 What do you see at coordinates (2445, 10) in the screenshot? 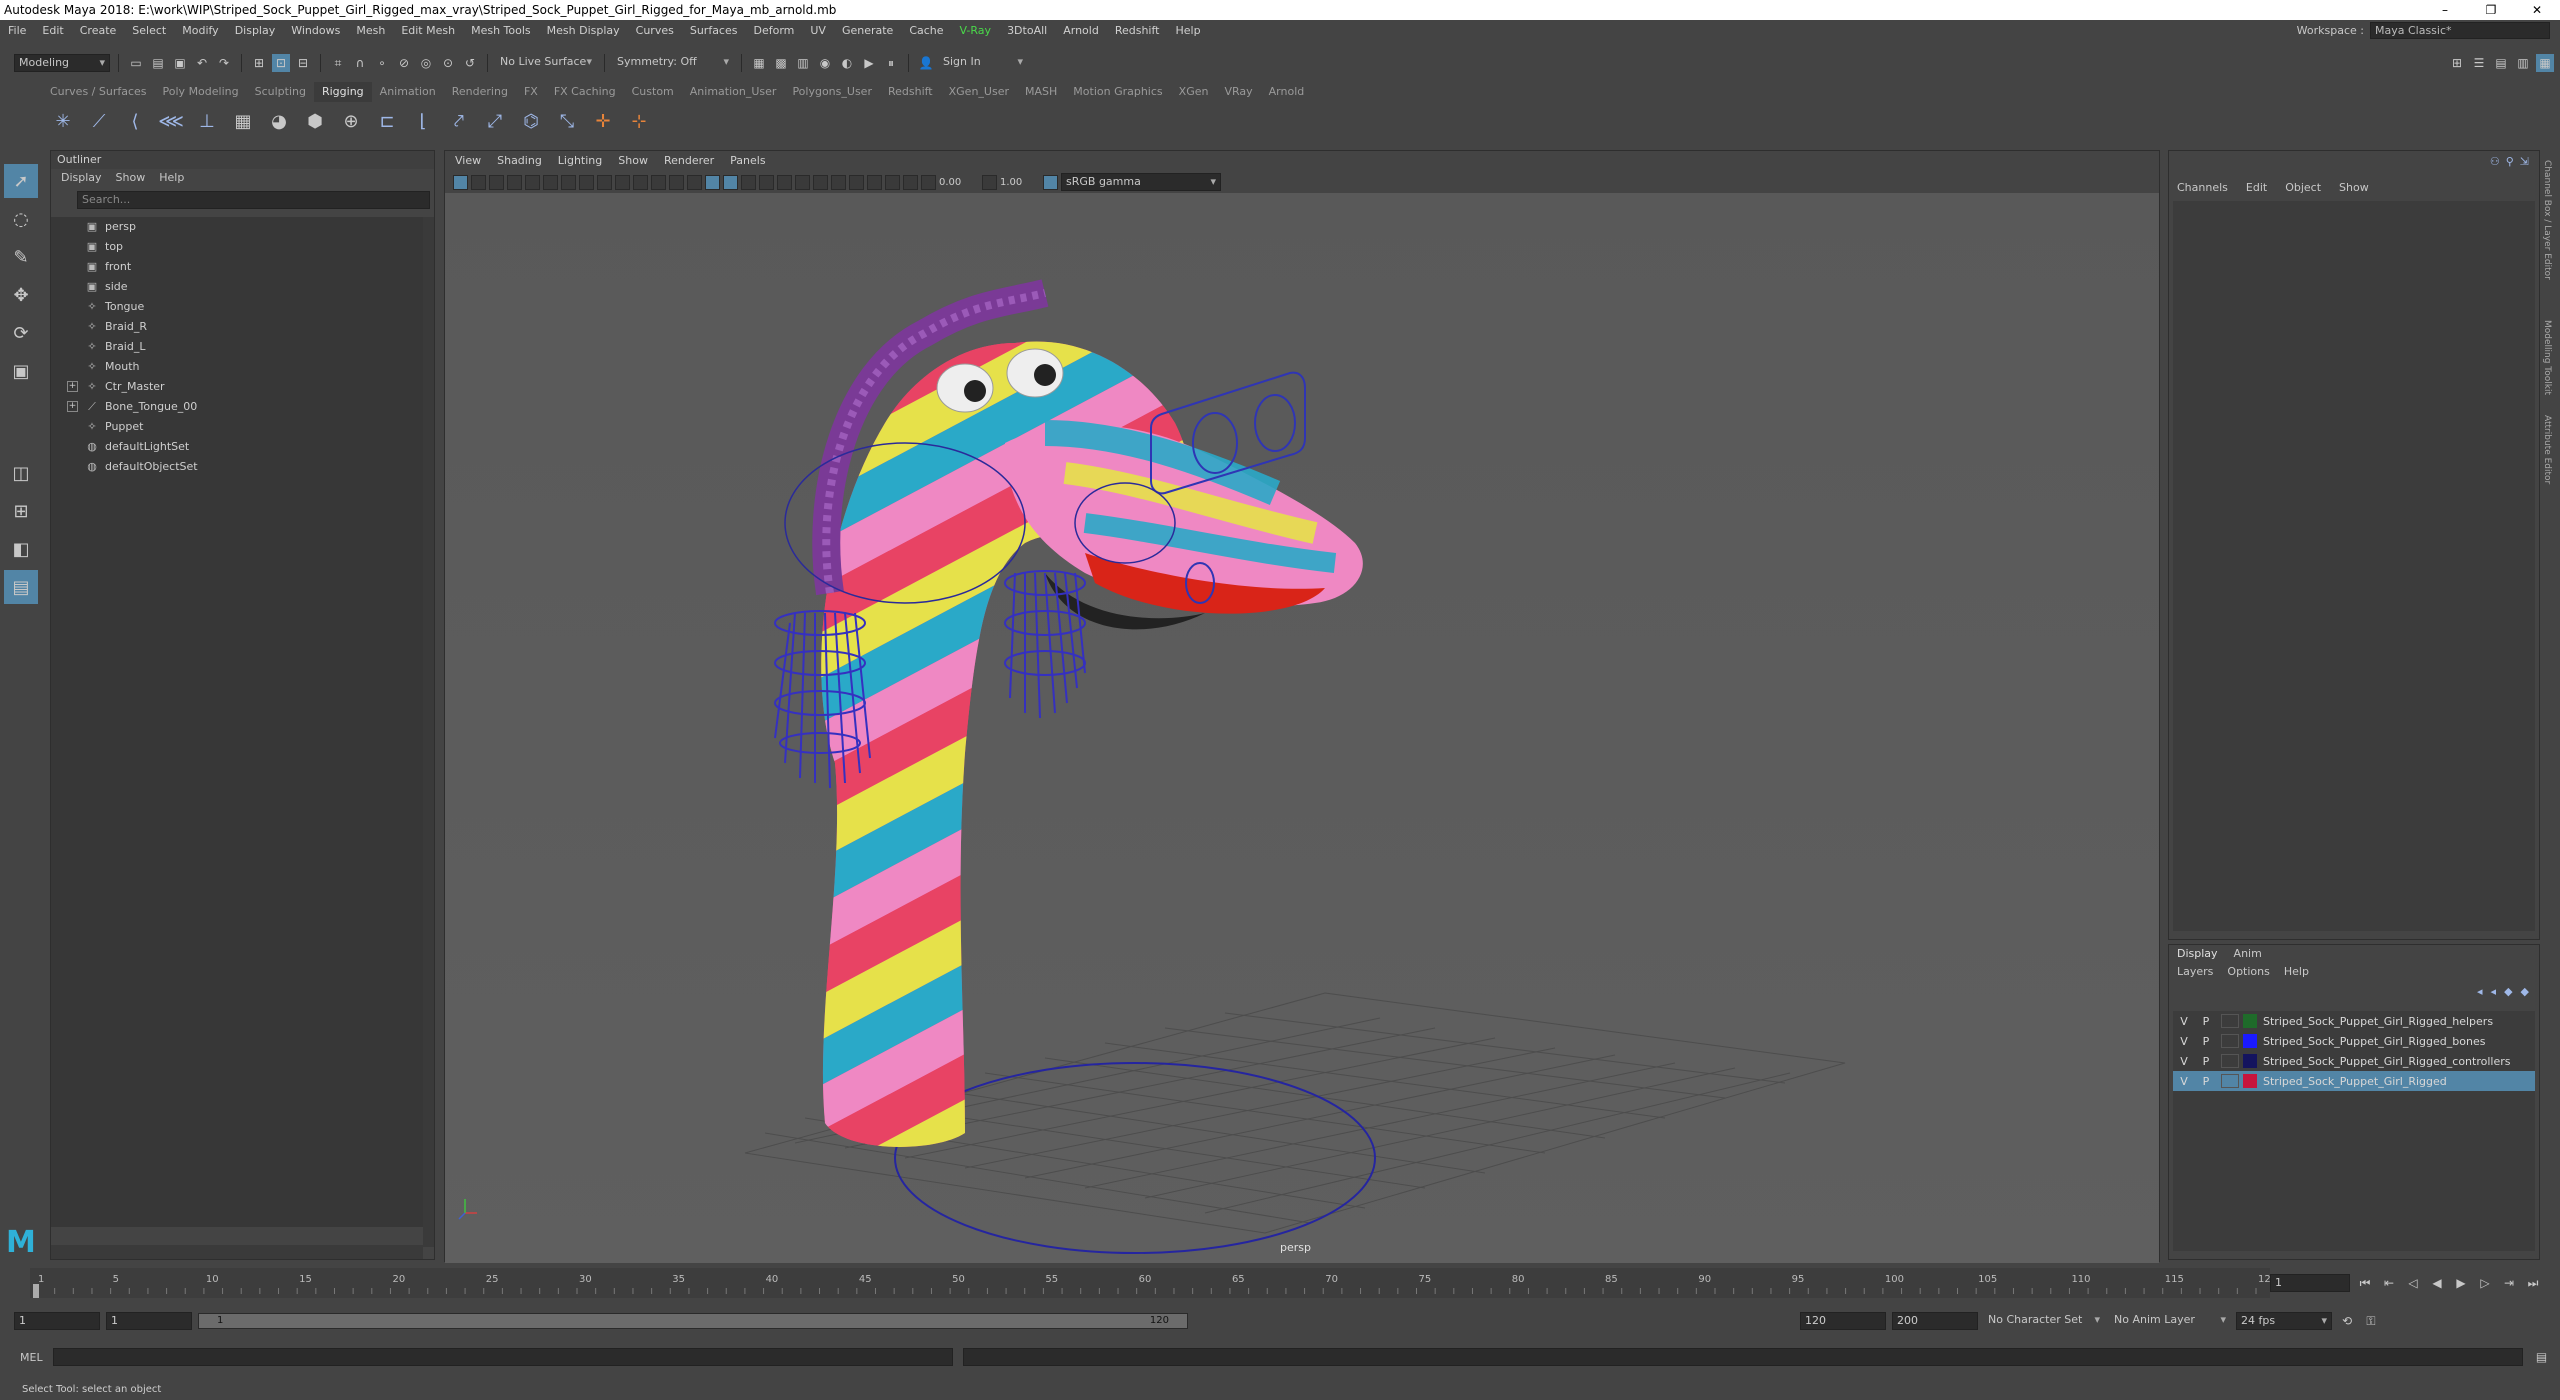
I see `minimize-button: –` at bounding box center [2445, 10].